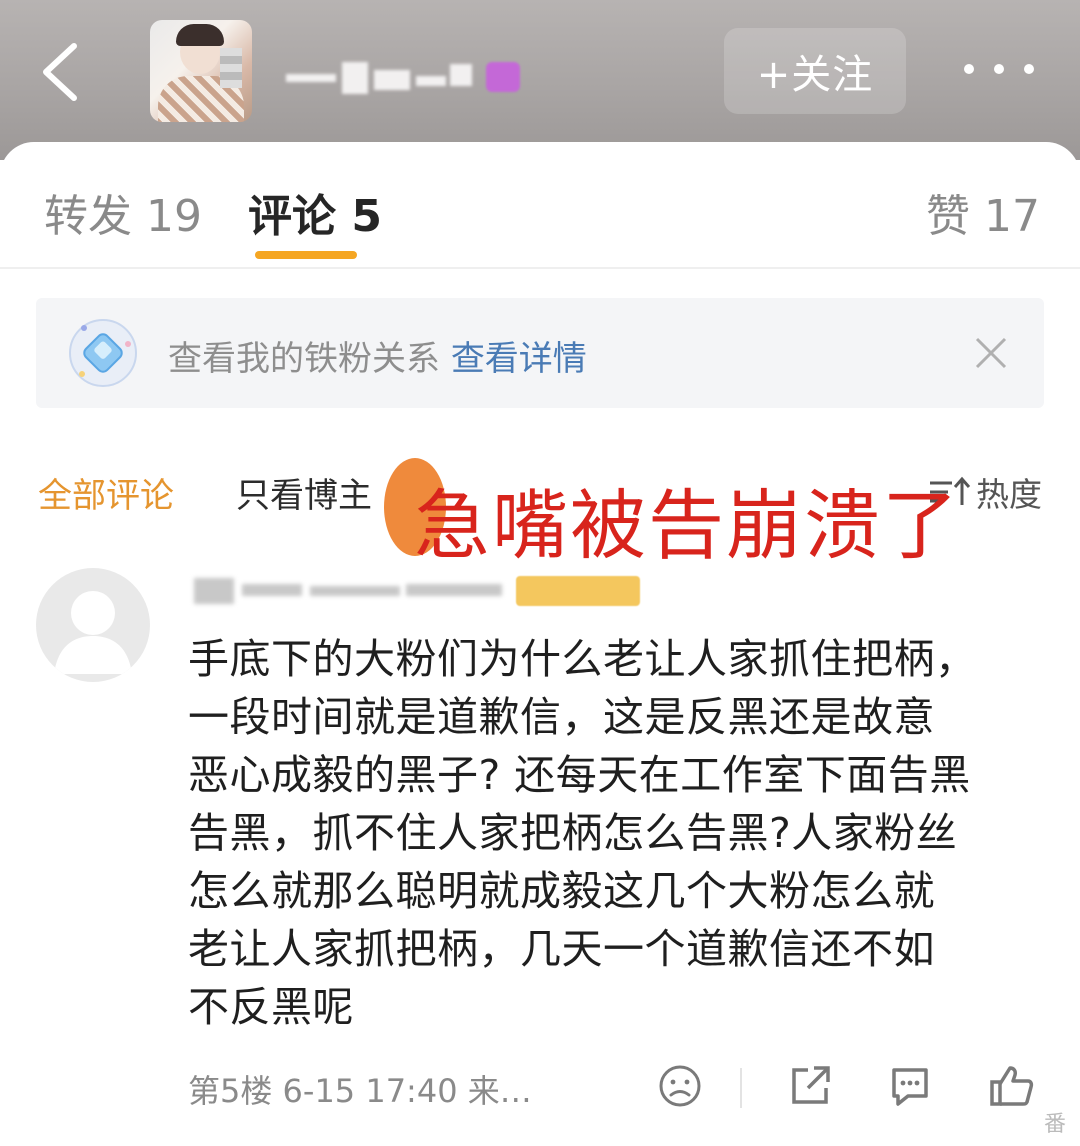 The image size is (1080, 1146). I want to click on dislike-face-icon, so click(680, 1086).